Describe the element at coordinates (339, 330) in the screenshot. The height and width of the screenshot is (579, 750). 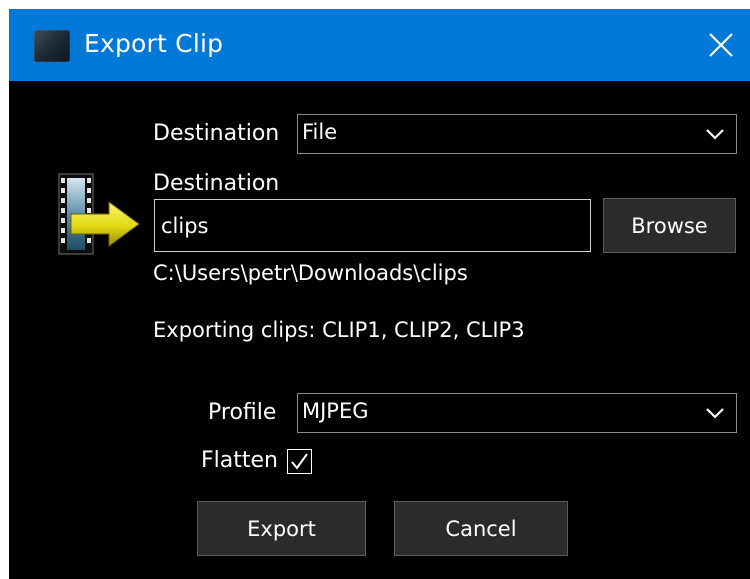
I see `exporting-clips-text: Exporting clips: CLIP1, CLIP2, CLIP3` at that location.